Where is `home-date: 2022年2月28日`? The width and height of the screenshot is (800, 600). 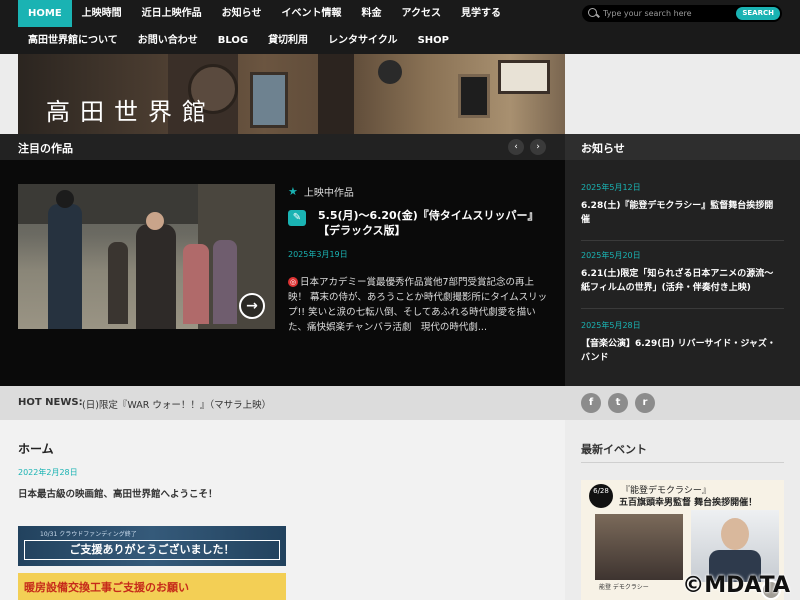
home-date: 2022年2月28日 is located at coordinates (48, 472).